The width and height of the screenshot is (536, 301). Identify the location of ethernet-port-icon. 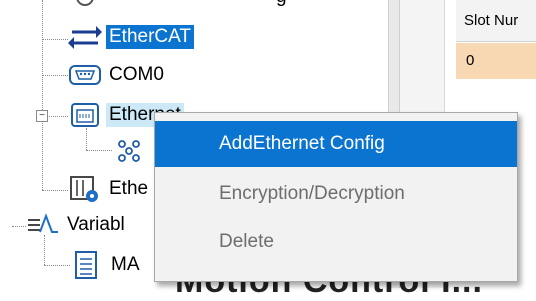
(85, 115).